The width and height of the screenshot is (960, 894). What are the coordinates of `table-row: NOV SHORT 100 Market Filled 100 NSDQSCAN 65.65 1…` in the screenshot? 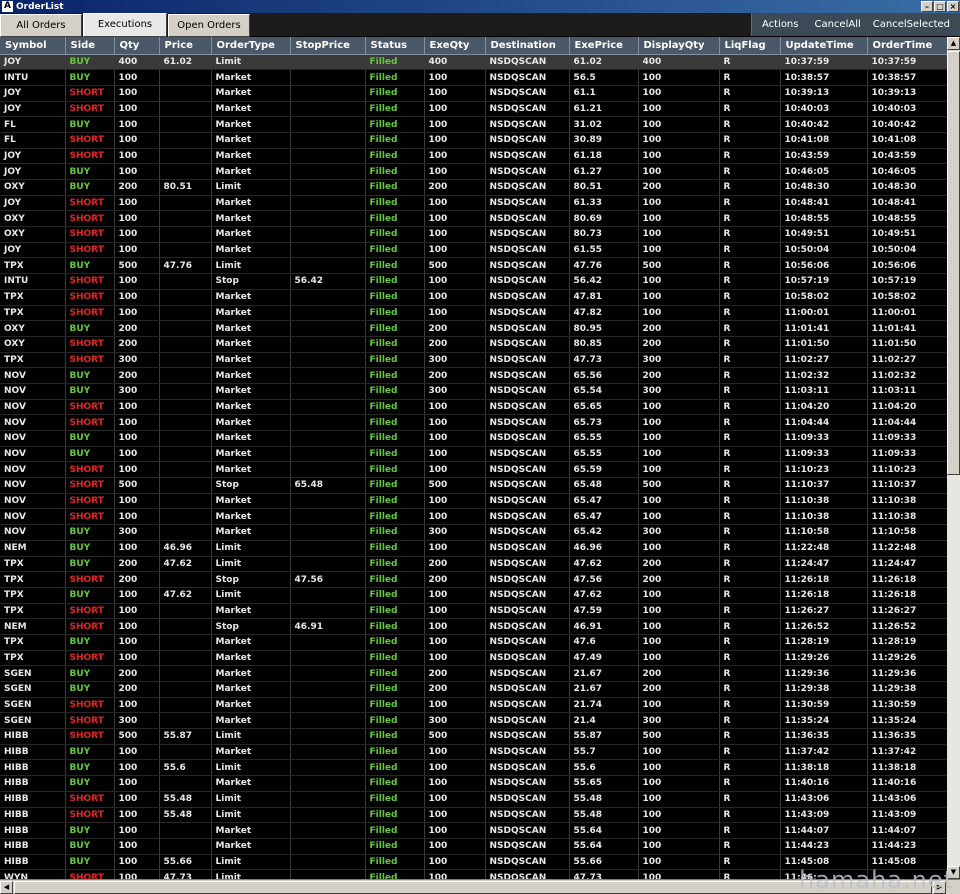 It's located at (473, 407).